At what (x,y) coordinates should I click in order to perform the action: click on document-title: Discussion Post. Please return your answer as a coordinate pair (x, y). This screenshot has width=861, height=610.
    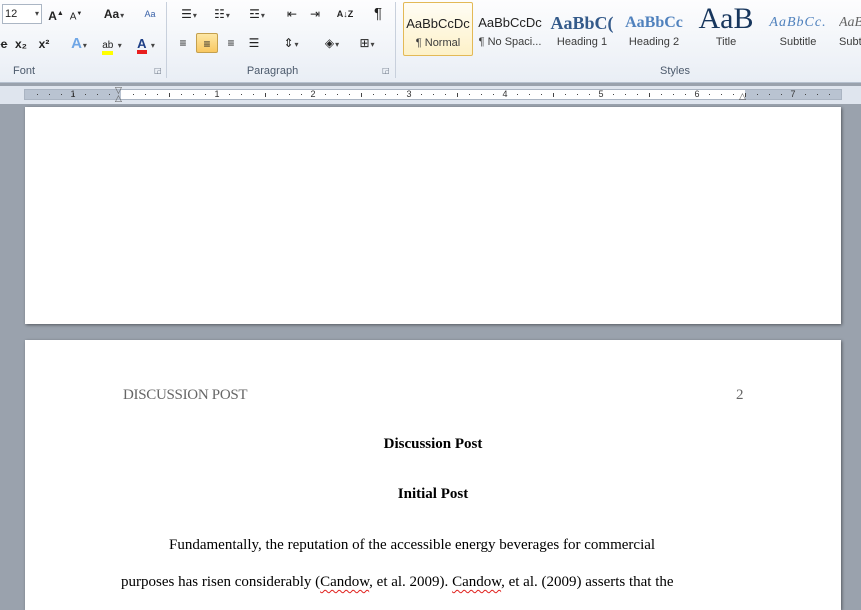
    Looking at the image, I should click on (433, 444).